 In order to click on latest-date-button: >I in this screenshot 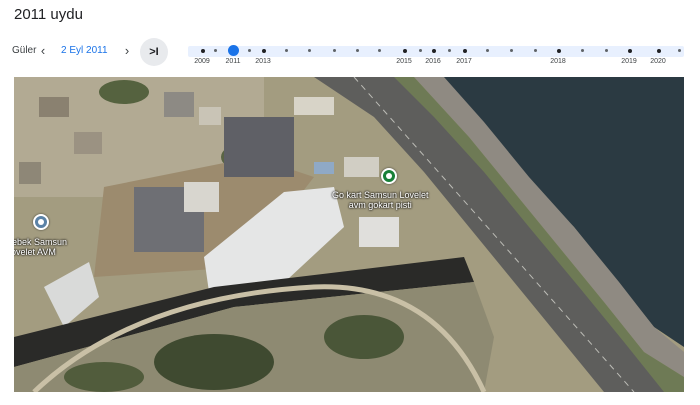, I will do `click(154, 52)`.